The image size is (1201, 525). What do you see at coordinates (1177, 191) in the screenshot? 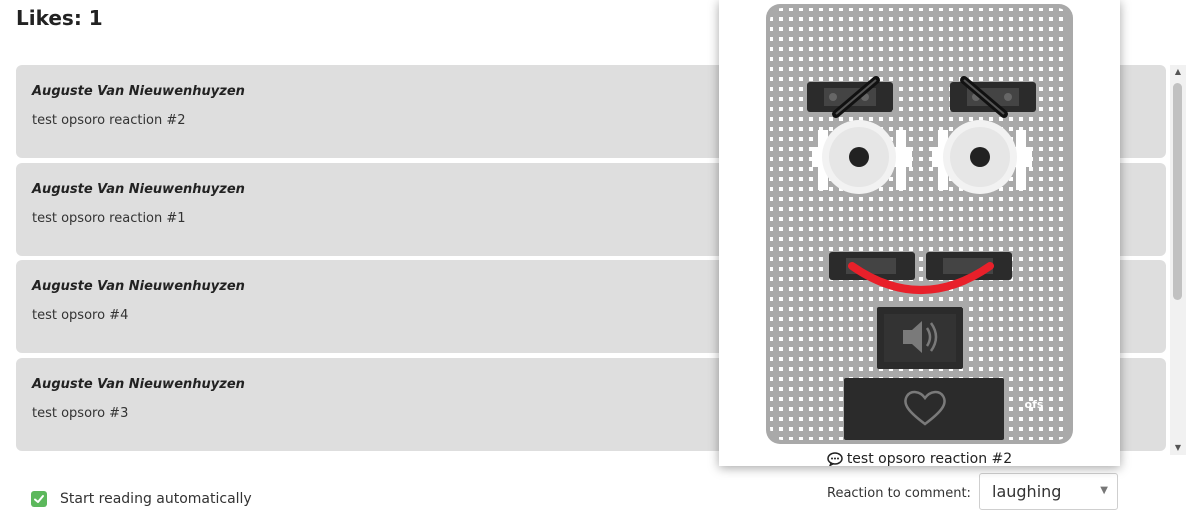
I see `scrollbar-thumb` at bounding box center [1177, 191].